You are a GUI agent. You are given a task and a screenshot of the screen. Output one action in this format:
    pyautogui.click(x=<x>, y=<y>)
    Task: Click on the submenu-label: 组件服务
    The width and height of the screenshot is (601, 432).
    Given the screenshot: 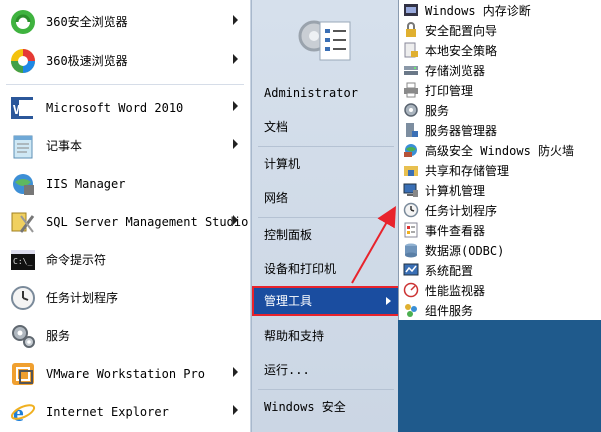 What is the action you would take?
    pyautogui.click(x=449, y=310)
    